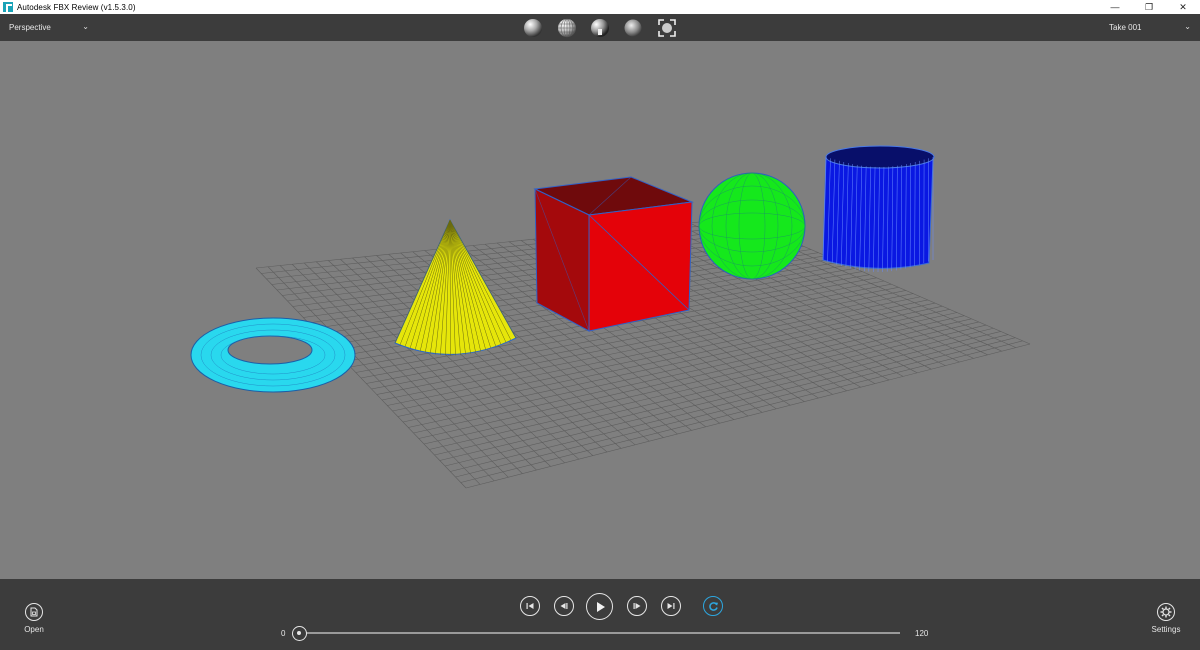 The image size is (1200, 650). I want to click on open-file-icon, so click(34, 612).